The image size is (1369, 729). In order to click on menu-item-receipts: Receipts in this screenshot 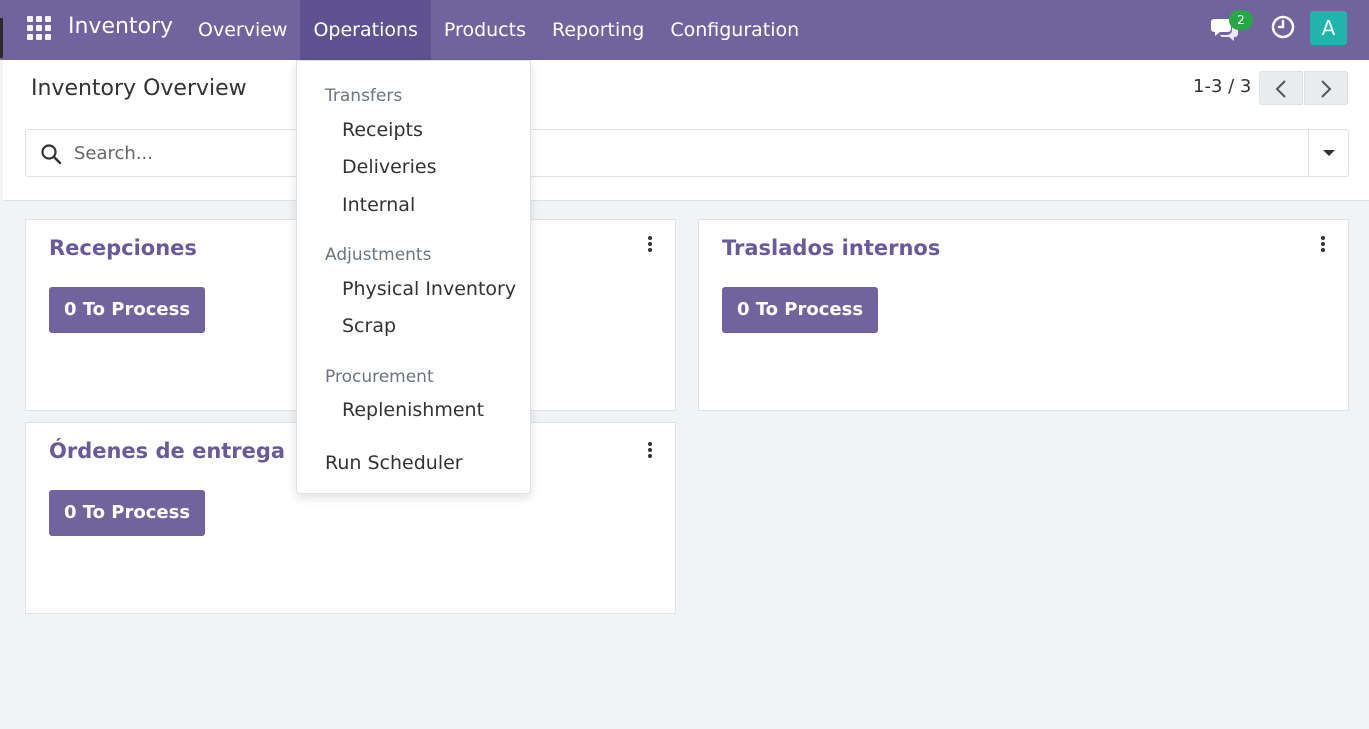, I will do `click(382, 130)`.